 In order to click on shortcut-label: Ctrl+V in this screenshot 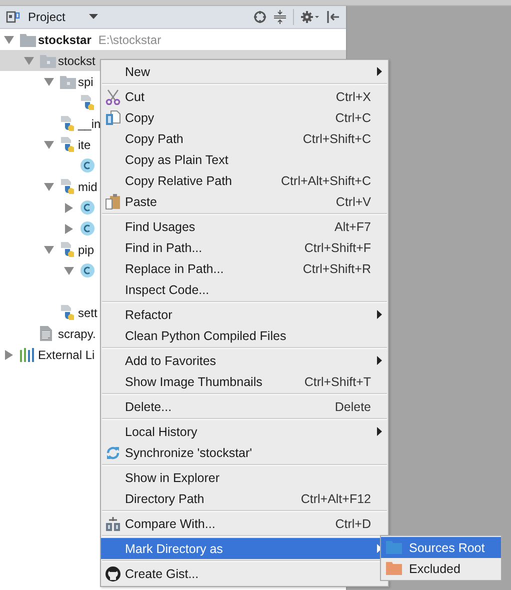, I will do `click(353, 201)`.